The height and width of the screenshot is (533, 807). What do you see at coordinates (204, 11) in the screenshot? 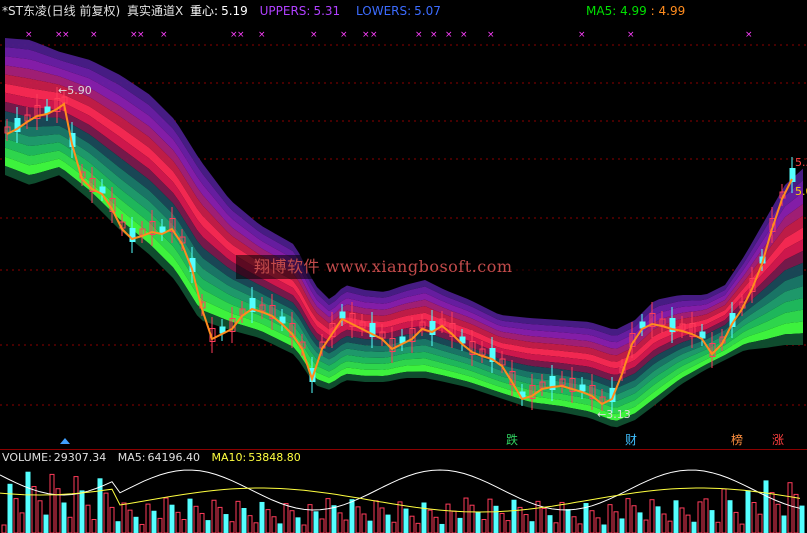
I see `center-label: 重心:` at bounding box center [204, 11].